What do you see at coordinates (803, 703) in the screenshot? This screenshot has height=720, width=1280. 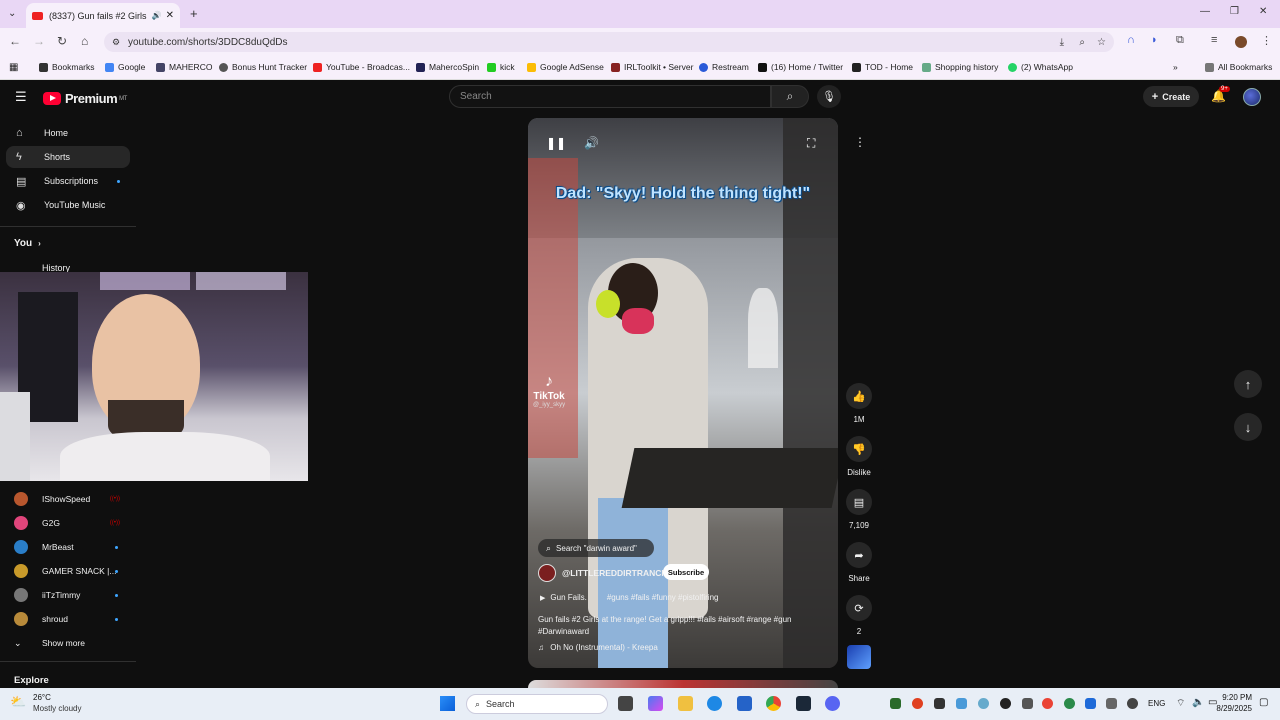 I see `steam-icon` at bounding box center [803, 703].